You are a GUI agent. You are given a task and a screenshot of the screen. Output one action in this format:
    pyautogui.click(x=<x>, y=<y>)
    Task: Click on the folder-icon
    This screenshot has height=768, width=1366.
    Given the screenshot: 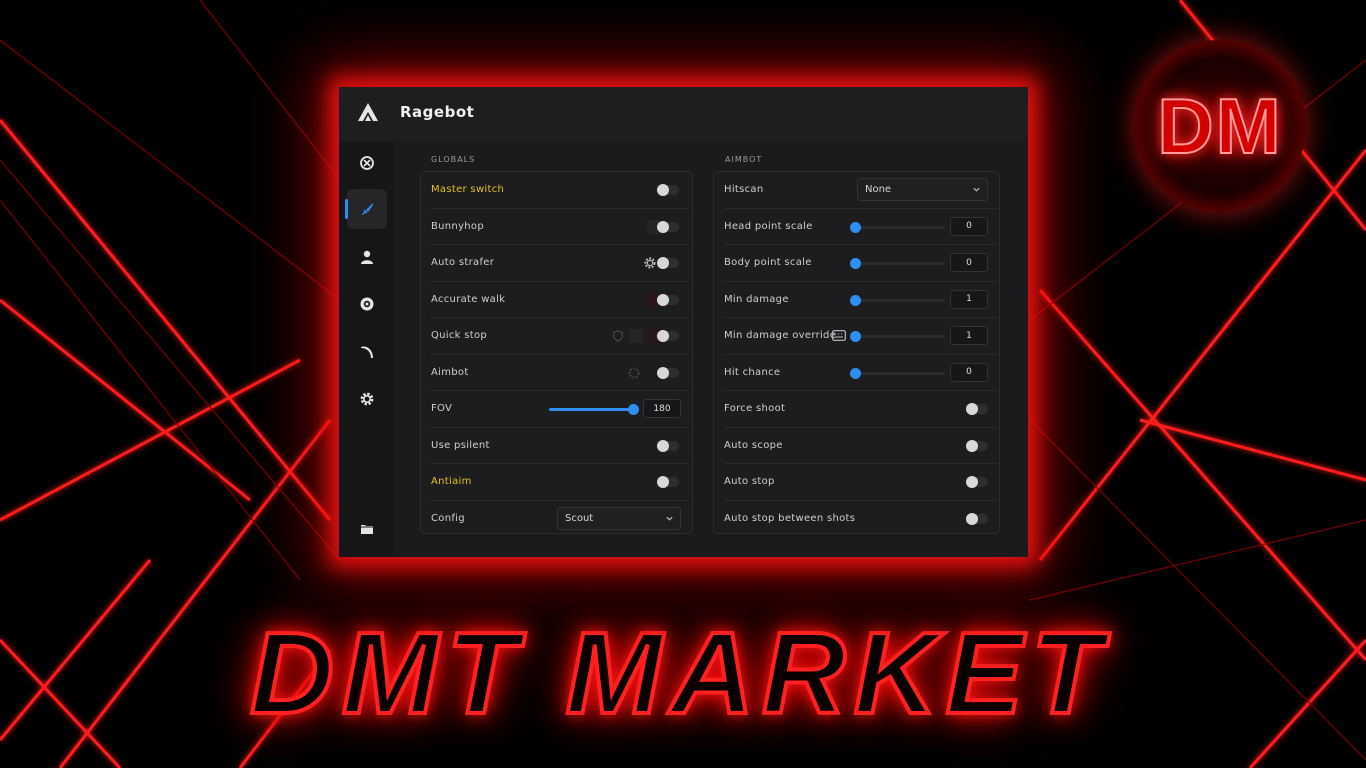 What is the action you would take?
    pyautogui.click(x=367, y=529)
    